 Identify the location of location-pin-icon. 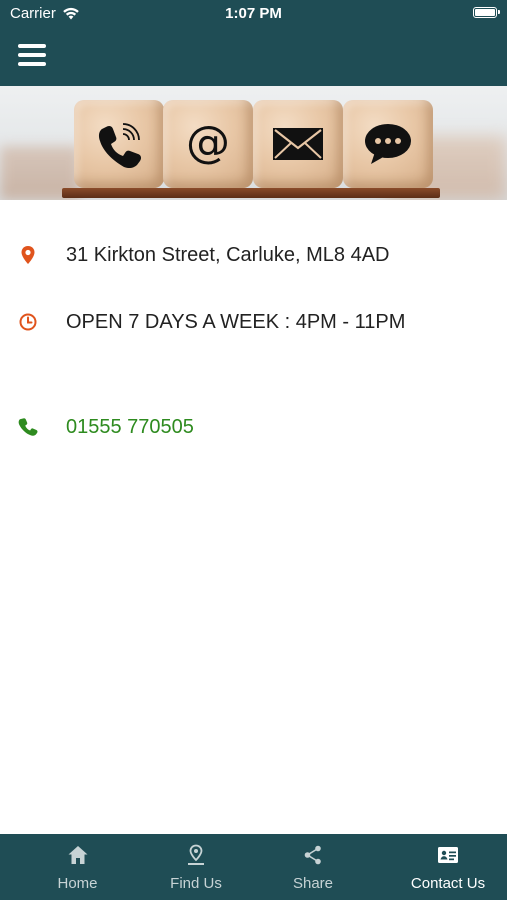
(28, 255).